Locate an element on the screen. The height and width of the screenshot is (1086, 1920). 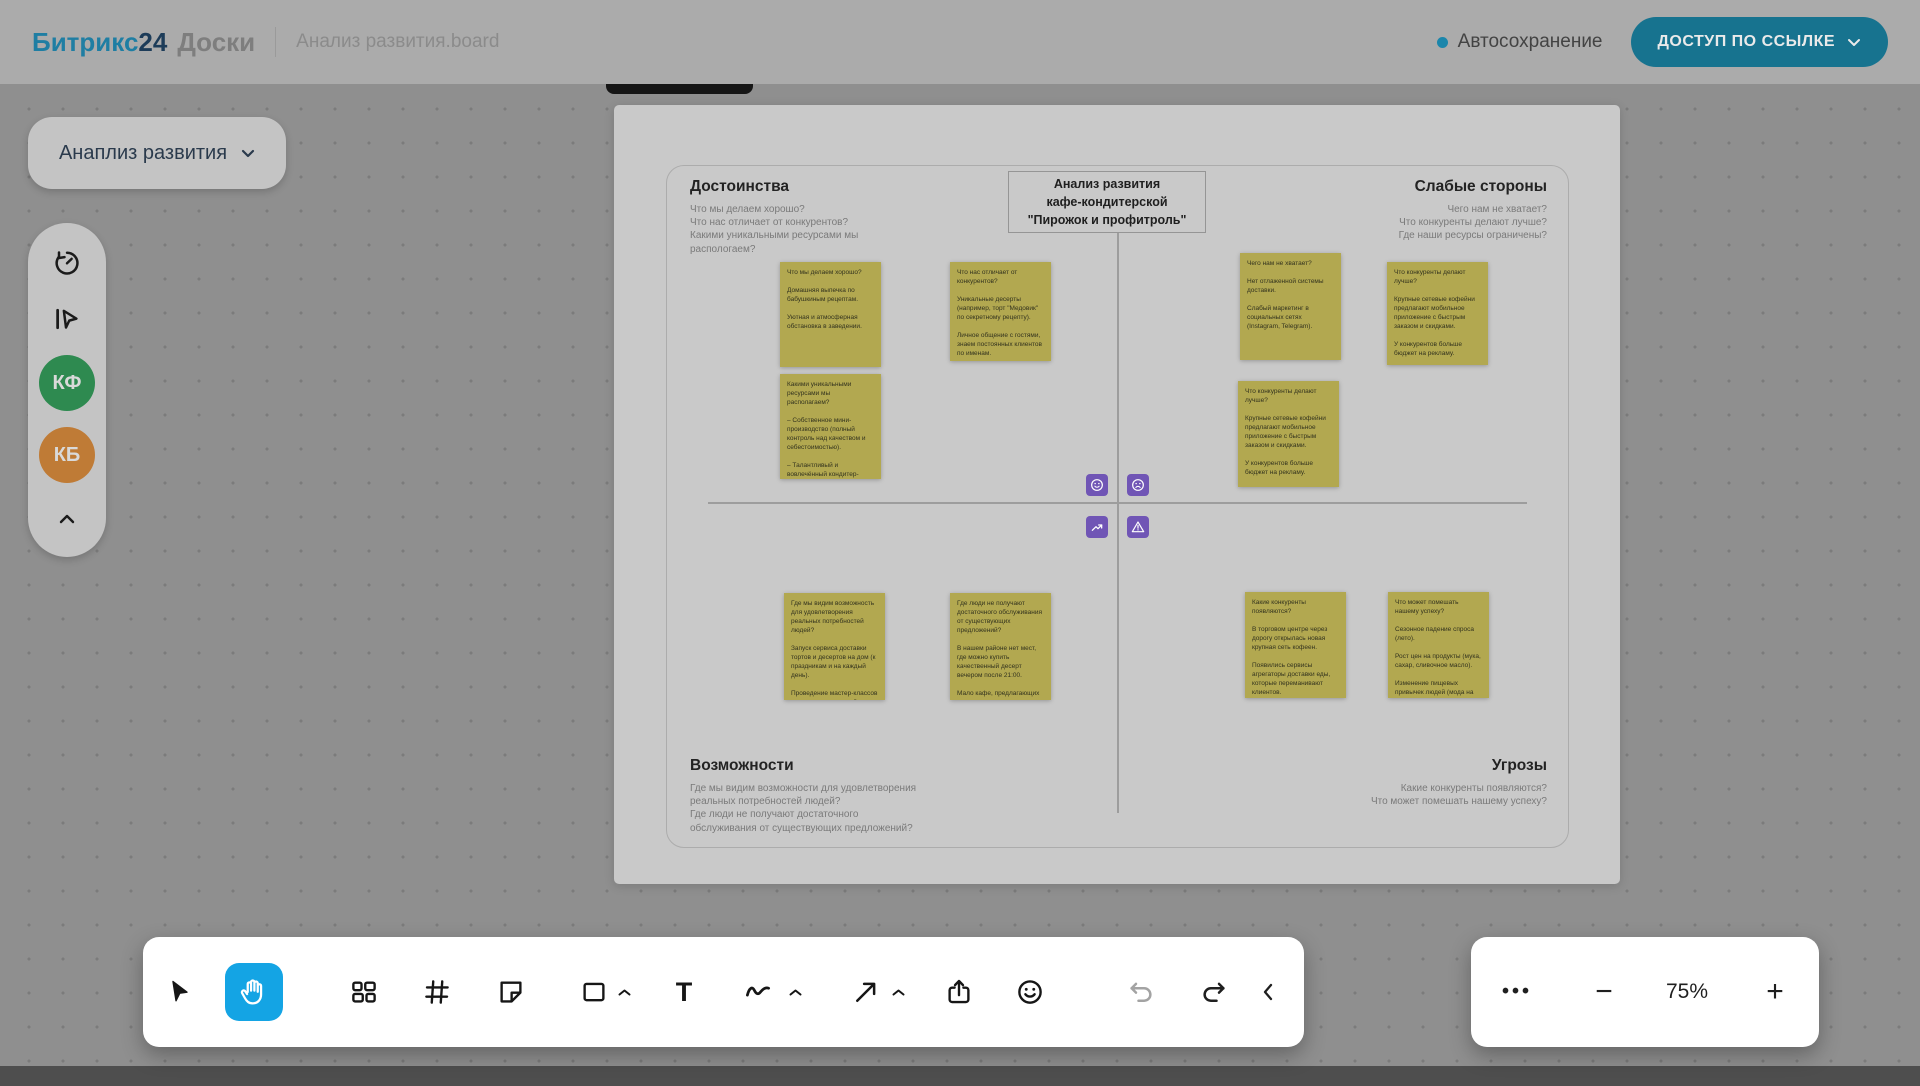
follow-cursor-button is located at coordinates (67, 319).